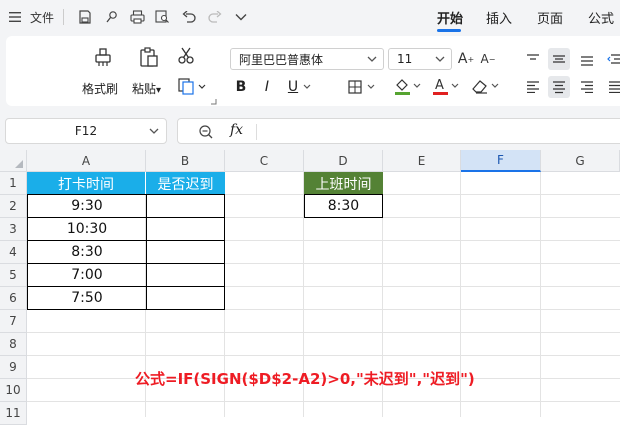 Image resolution: width=620 pixels, height=425 pixels. I want to click on row-header-7: 7, so click(13, 321).